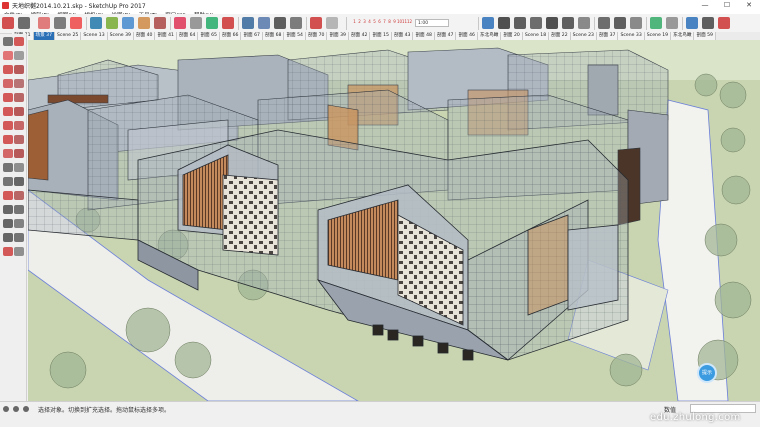 Image resolution: width=760 pixels, height=427 pixels. I want to click on text-tool-icon, so click(19, 181).